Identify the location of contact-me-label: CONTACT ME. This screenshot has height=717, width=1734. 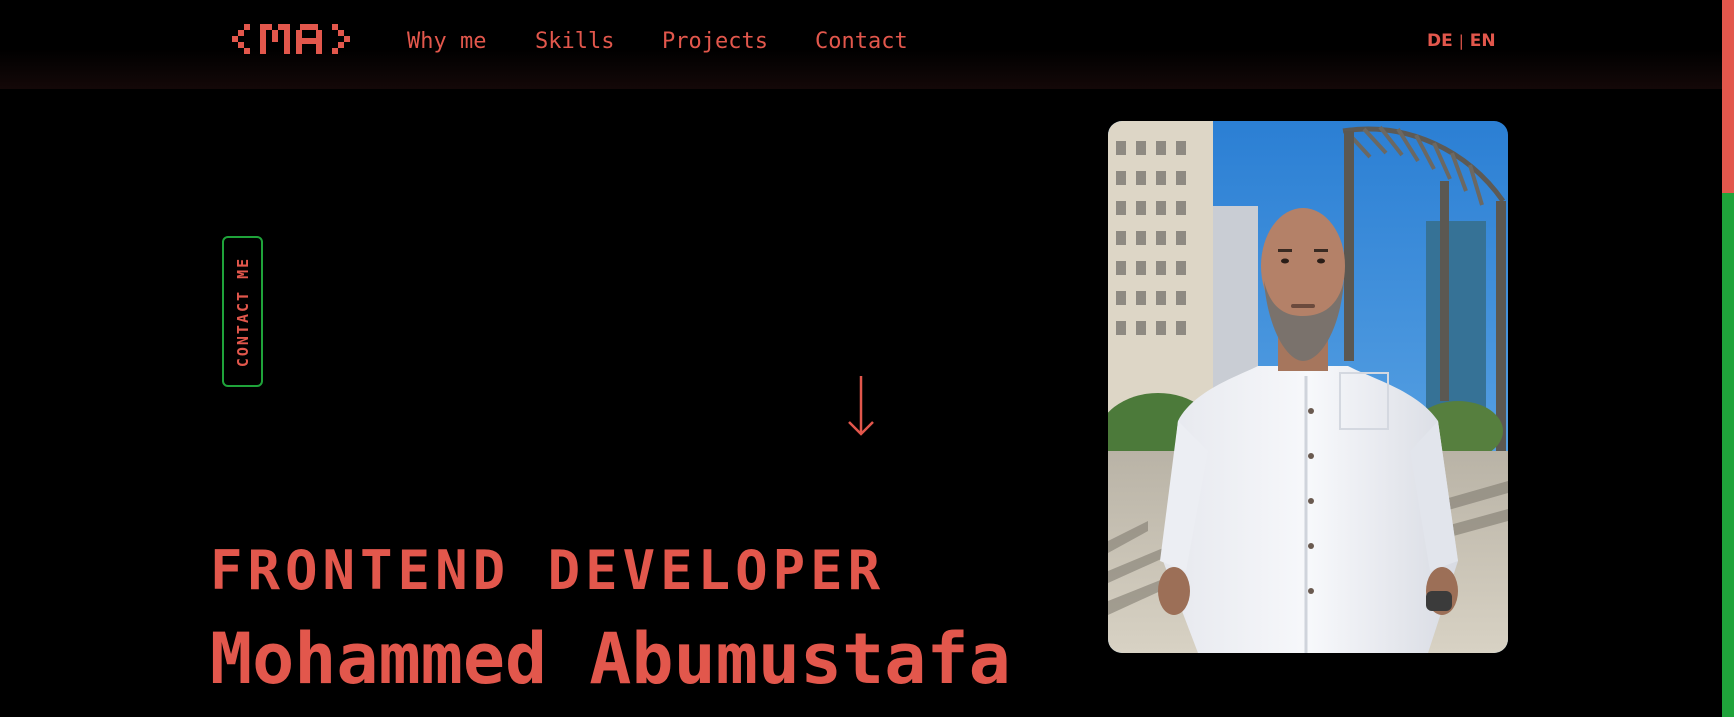
(242, 311).